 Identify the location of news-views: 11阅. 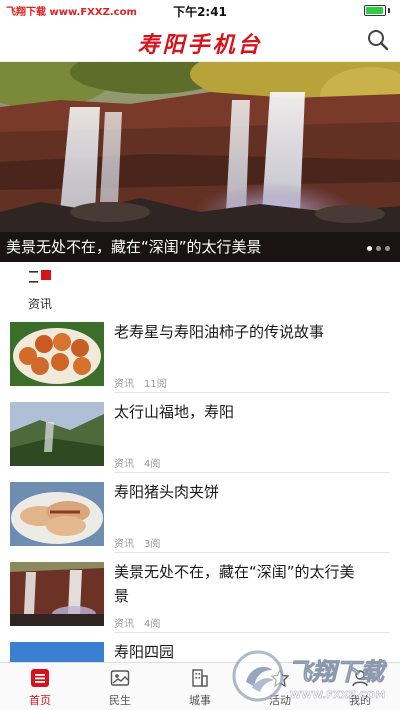
(155, 384).